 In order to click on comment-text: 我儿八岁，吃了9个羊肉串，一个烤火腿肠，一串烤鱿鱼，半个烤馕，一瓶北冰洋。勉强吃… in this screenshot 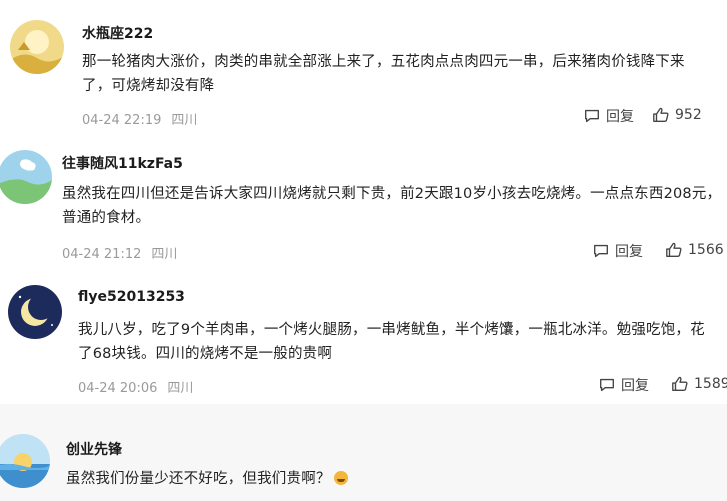, I will do `click(391, 342)`.